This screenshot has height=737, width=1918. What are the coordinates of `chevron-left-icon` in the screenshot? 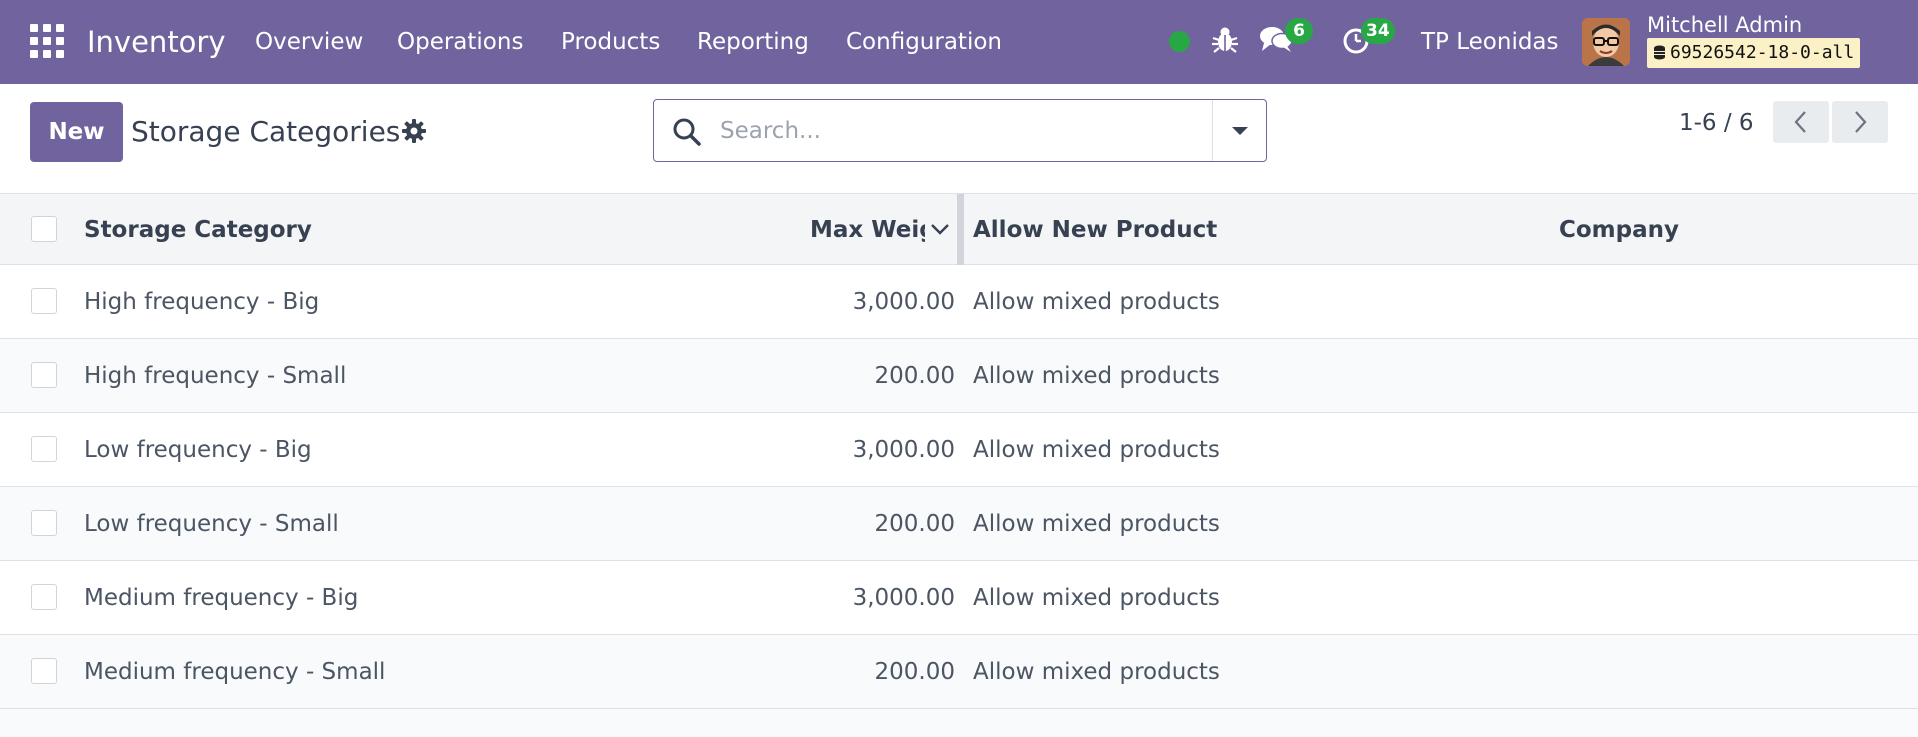 It's located at (1800, 122).